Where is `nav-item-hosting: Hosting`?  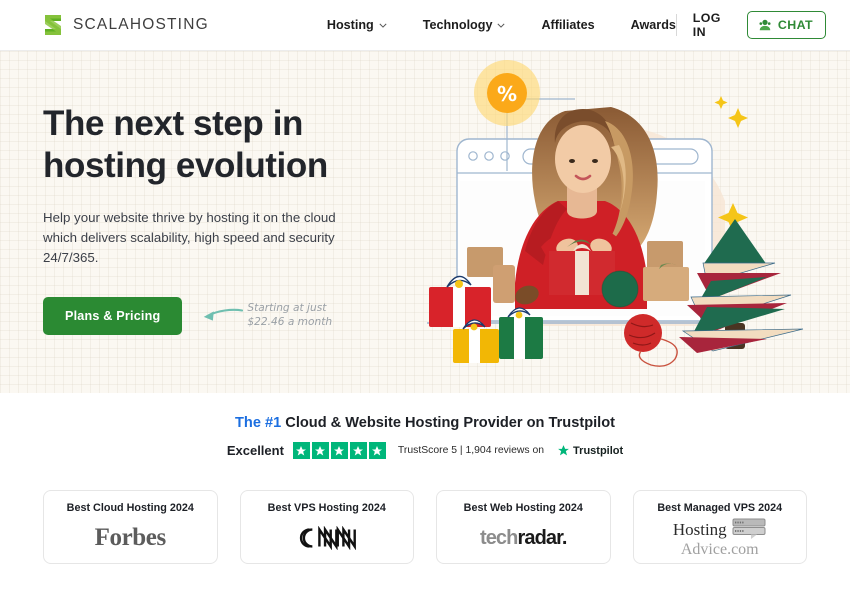
nav-item-hosting: Hosting is located at coordinates (357, 25).